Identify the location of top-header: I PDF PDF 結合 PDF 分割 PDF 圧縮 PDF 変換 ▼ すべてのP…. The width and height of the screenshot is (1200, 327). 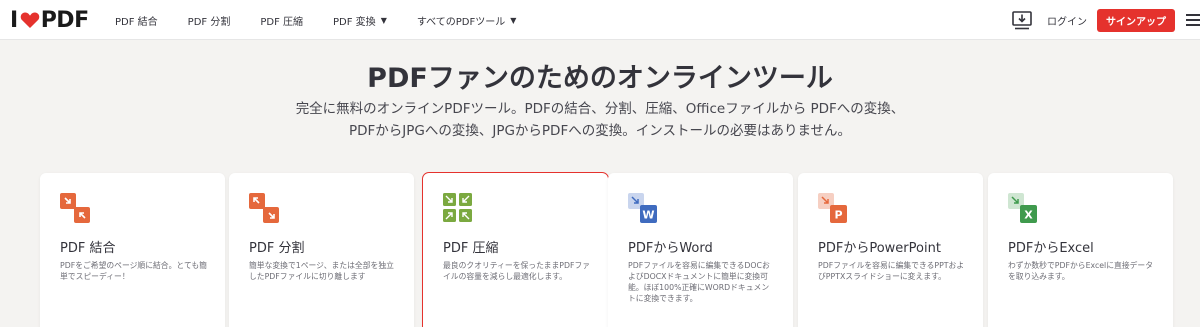
(600, 20).